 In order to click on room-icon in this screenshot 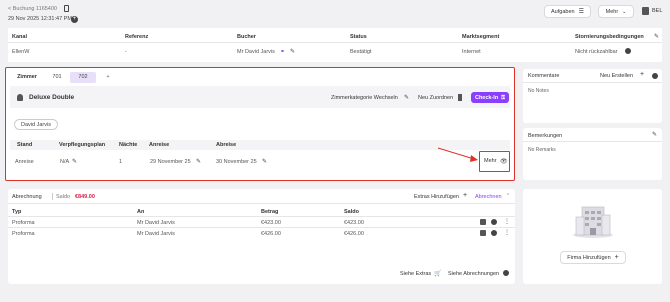, I will do `click(20, 97)`.